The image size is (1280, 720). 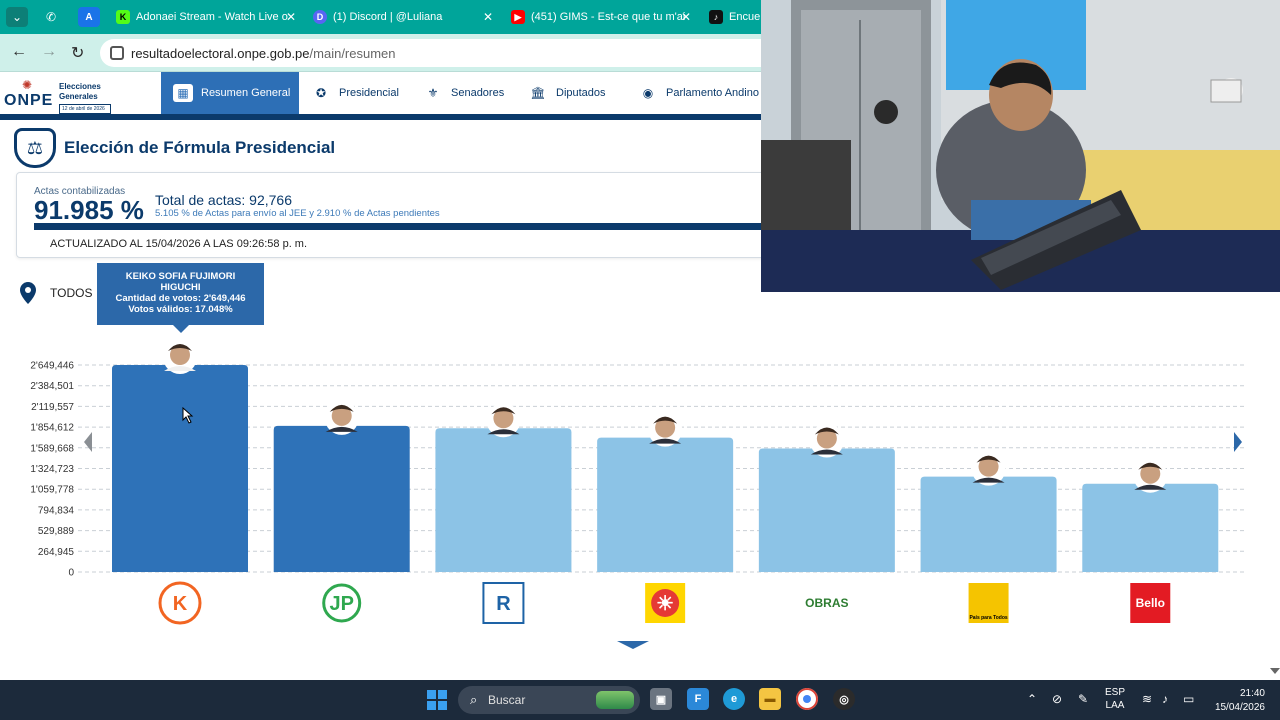 What do you see at coordinates (1188, 699) in the screenshot?
I see `battery-icon: ▭` at bounding box center [1188, 699].